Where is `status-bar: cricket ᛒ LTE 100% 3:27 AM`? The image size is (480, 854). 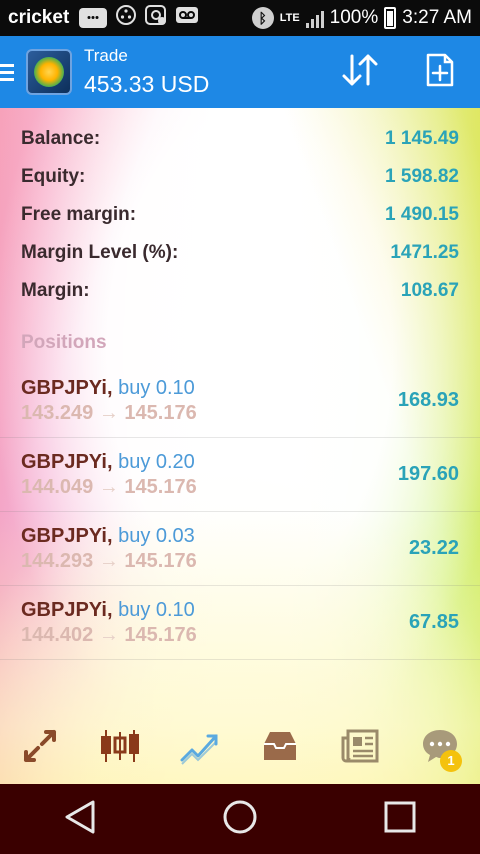
status-bar: cricket ᛒ LTE 100% 3:27 AM is located at coordinates (240, 18).